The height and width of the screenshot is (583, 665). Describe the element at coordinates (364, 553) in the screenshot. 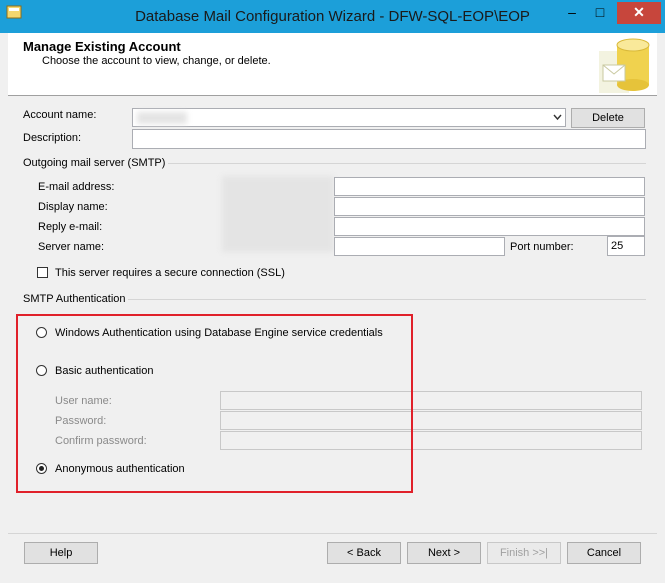

I see `back-button: < Back` at that location.